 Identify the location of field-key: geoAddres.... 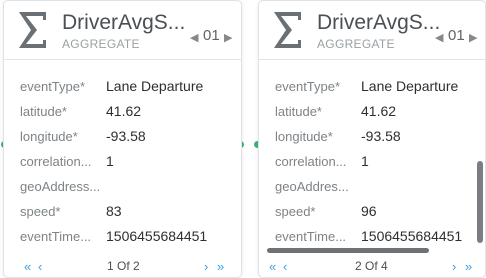
(312, 186).